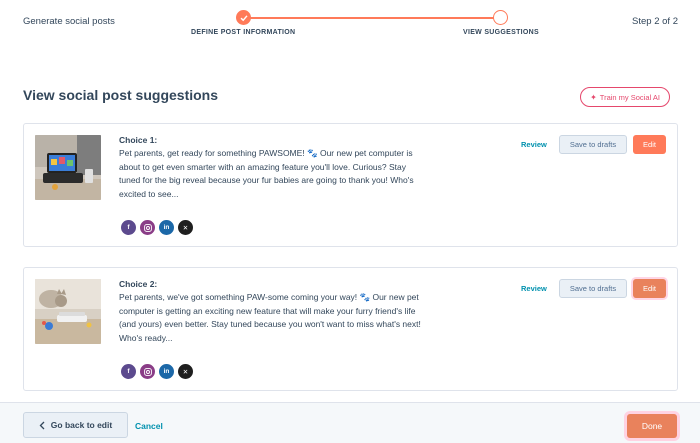 The width and height of the screenshot is (700, 443). Describe the element at coordinates (371, 17) in the screenshot. I see `progress-track` at that location.